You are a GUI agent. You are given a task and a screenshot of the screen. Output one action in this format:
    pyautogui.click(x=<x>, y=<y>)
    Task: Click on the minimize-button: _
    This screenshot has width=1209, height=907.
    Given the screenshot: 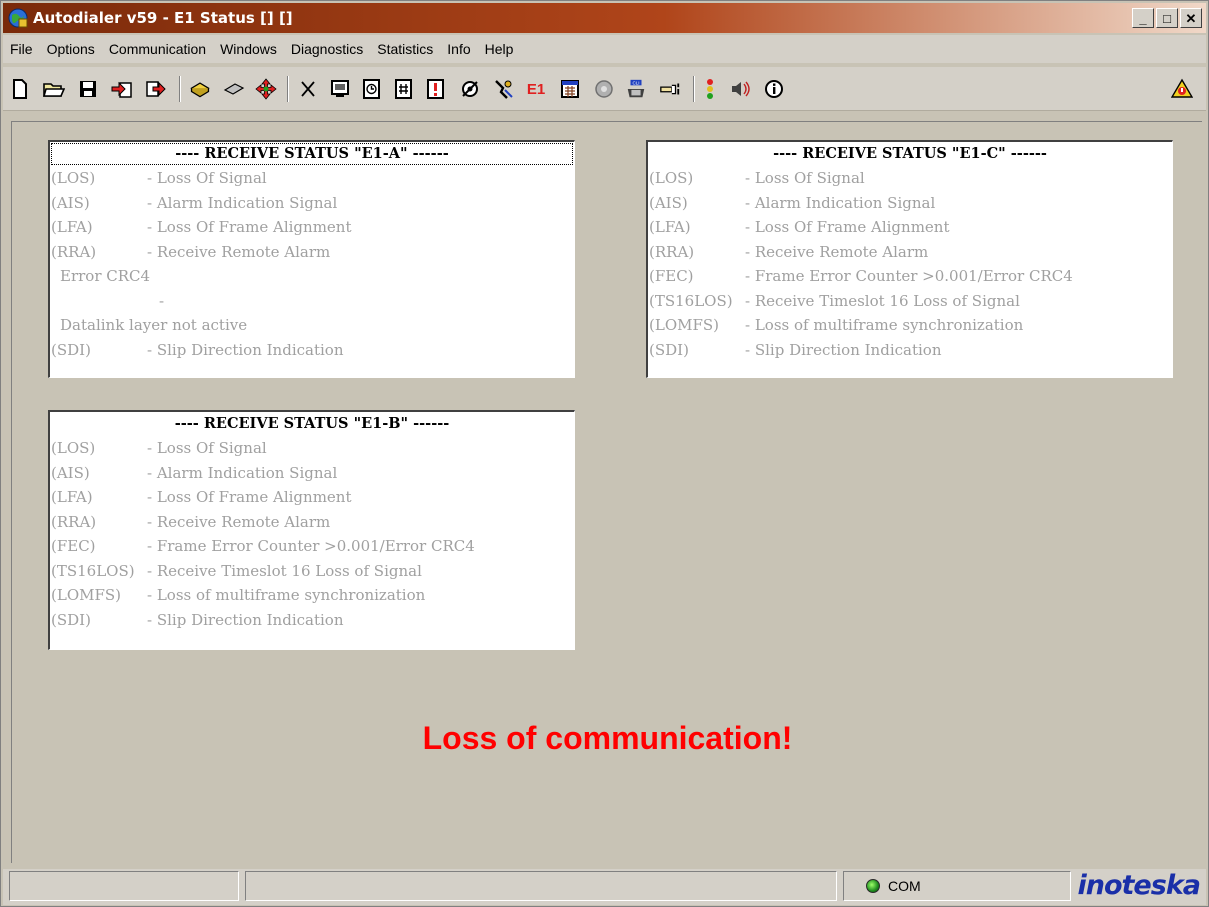 What is the action you would take?
    pyautogui.click(x=1143, y=18)
    